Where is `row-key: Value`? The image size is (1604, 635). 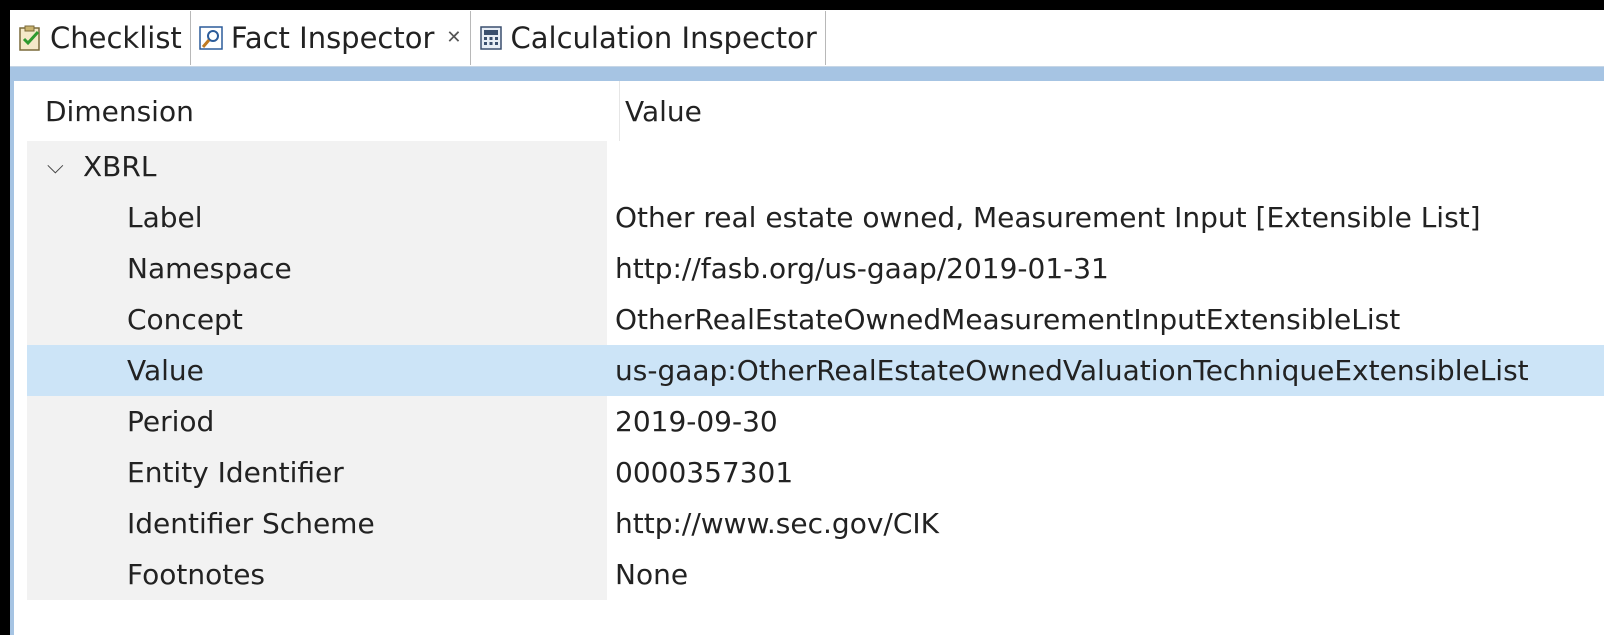 row-key: Value is located at coordinates (165, 370).